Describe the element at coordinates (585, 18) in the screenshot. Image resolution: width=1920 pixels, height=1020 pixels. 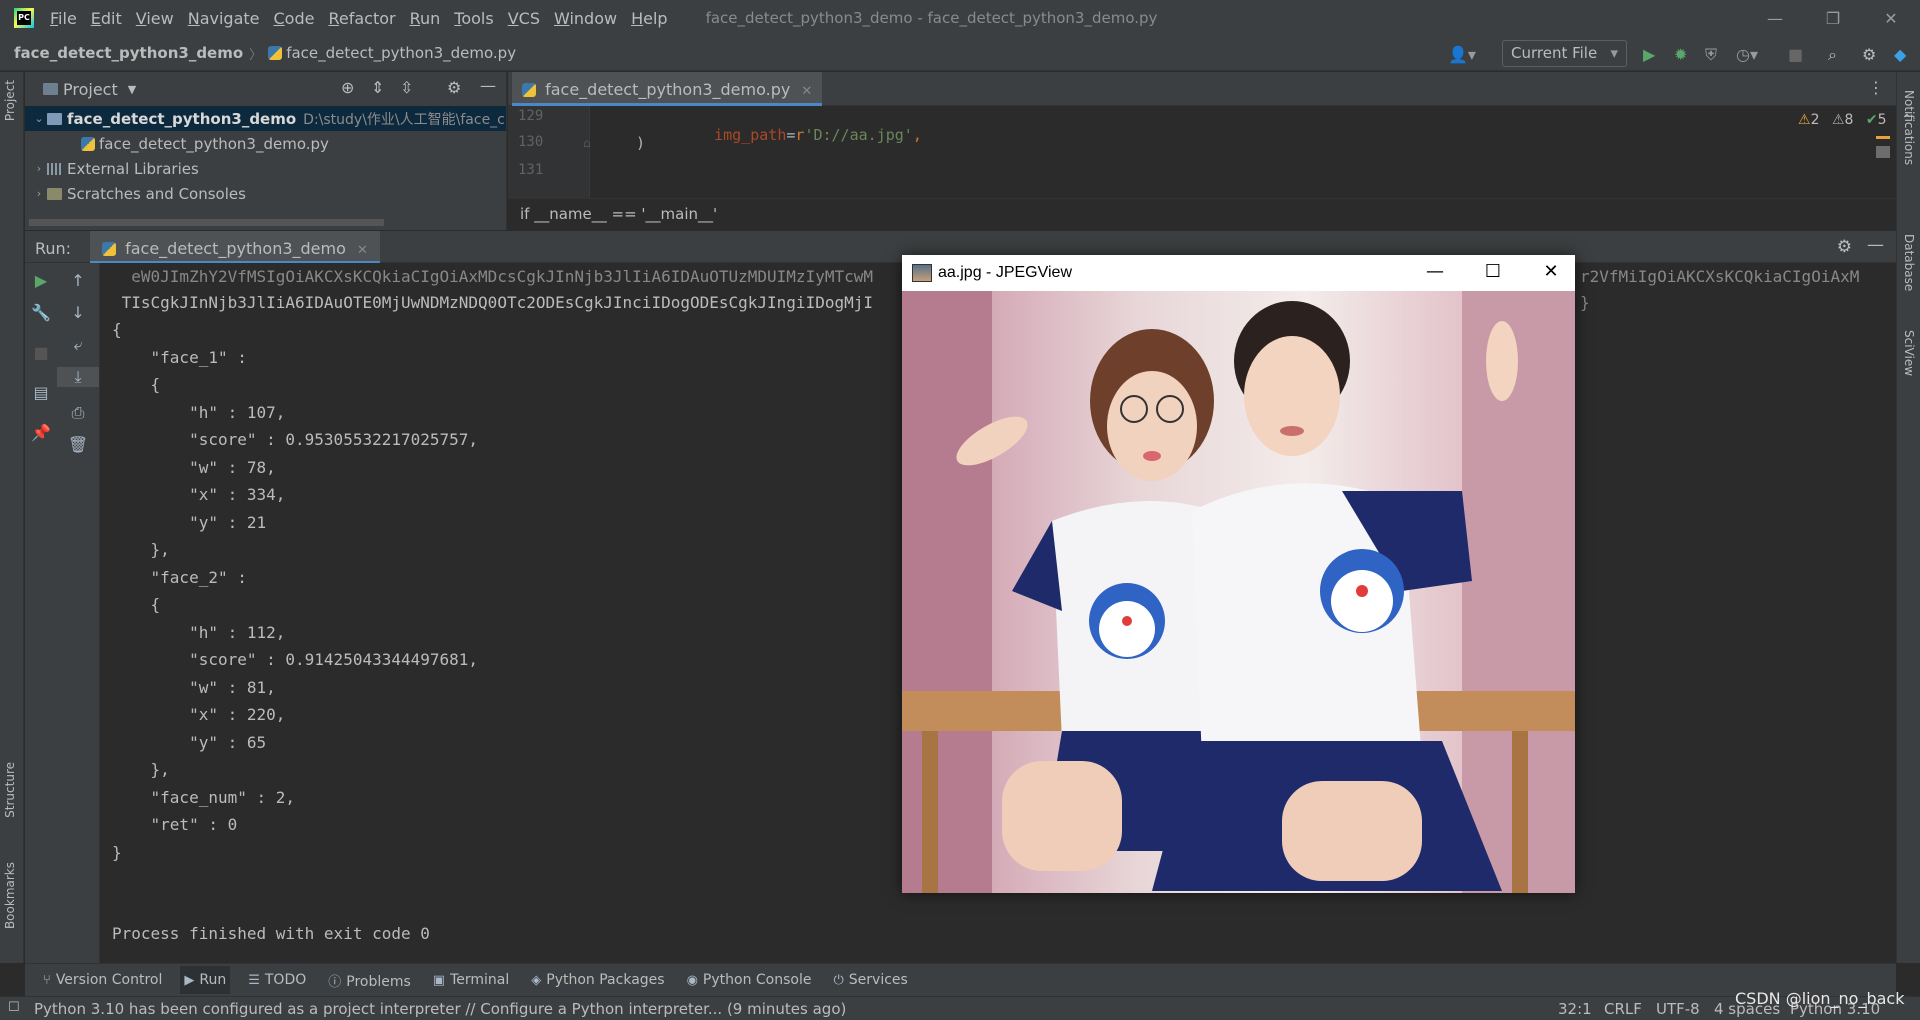
I see `menu-window: Window` at that location.